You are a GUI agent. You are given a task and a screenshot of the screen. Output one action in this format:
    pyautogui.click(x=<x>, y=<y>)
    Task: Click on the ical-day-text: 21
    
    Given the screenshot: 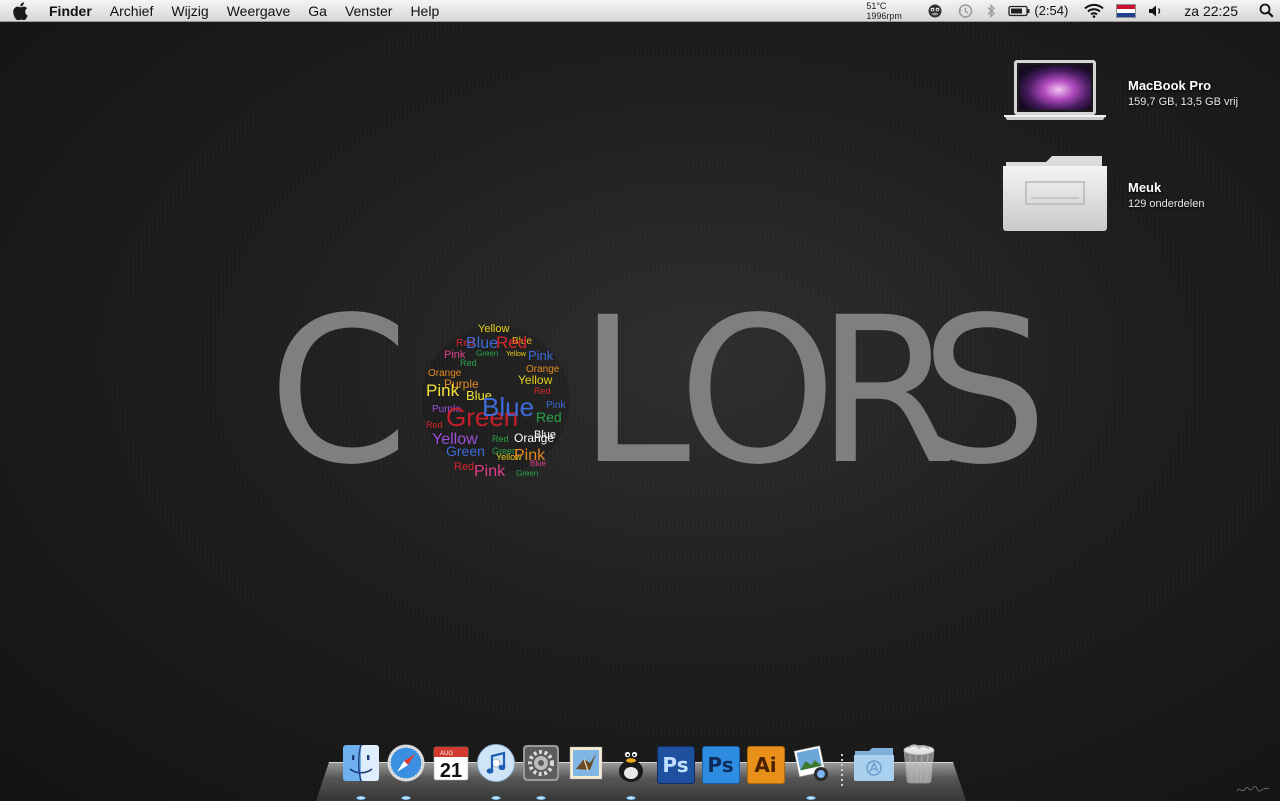 What is the action you would take?
    pyautogui.click(x=450, y=771)
    